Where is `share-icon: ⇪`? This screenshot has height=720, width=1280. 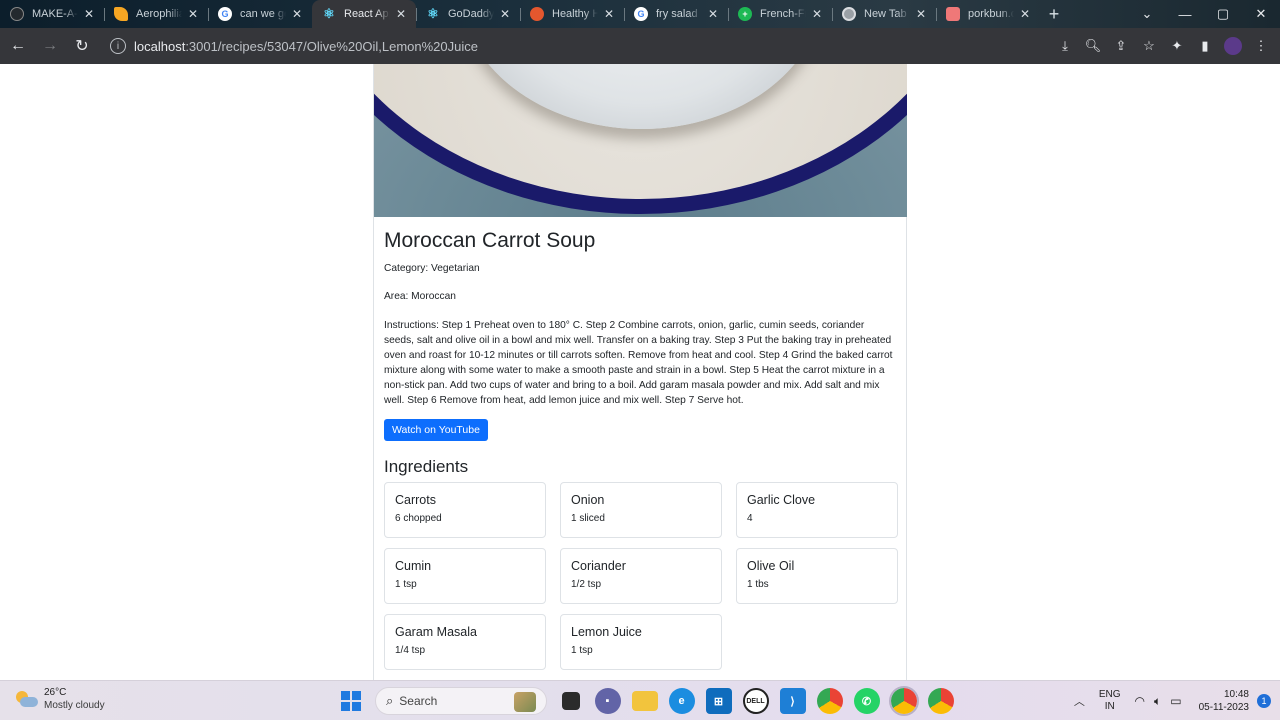 share-icon: ⇪ is located at coordinates (1121, 46).